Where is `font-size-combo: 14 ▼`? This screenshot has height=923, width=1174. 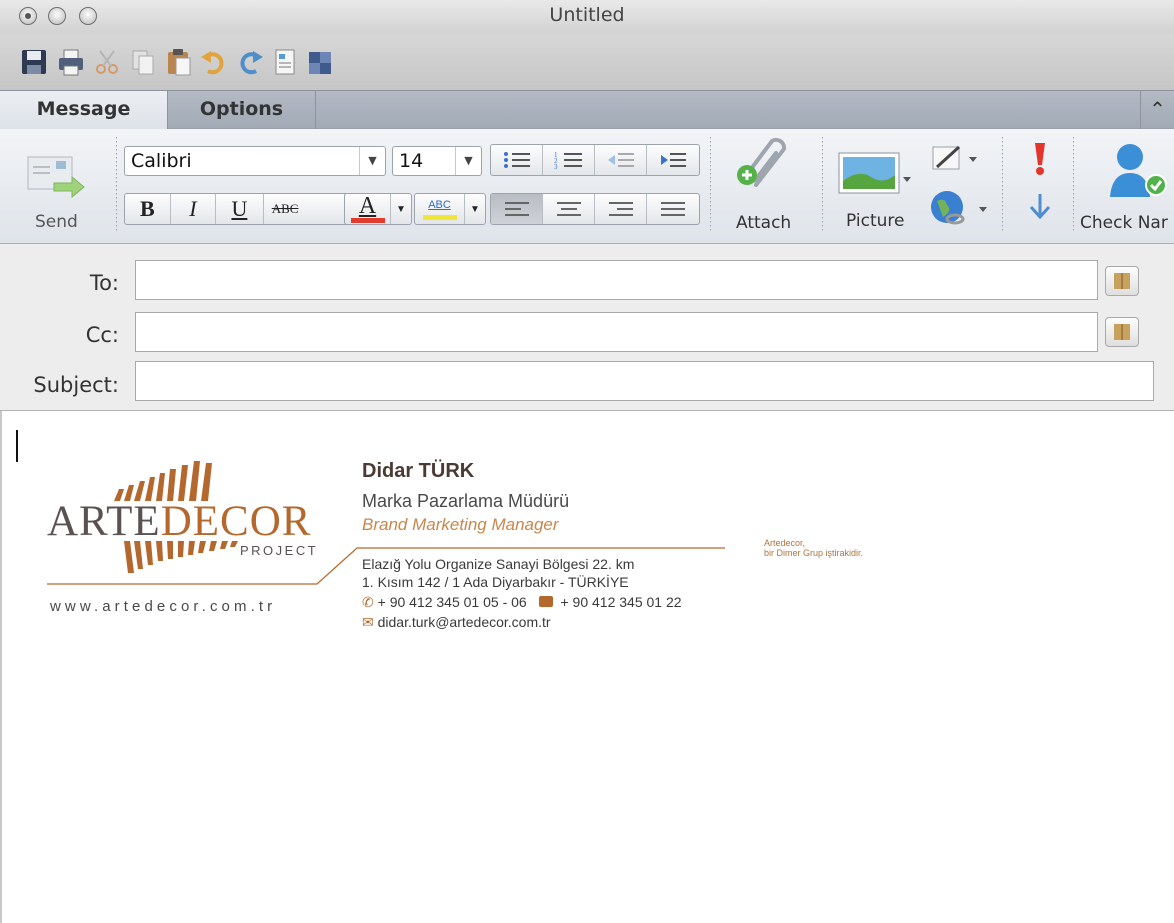 font-size-combo: 14 ▼ is located at coordinates (437, 161).